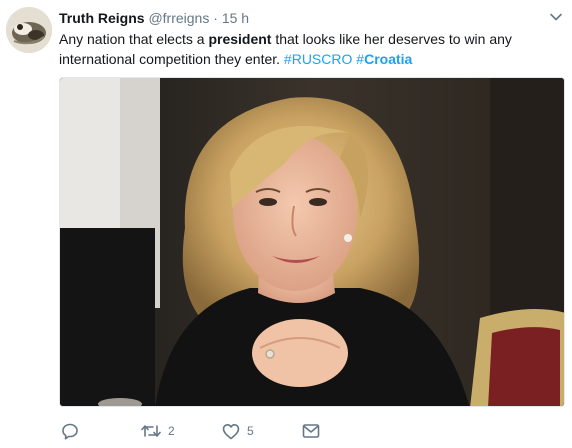  I want to click on hashtag-ruscro: #RUSCRO, so click(318, 59).